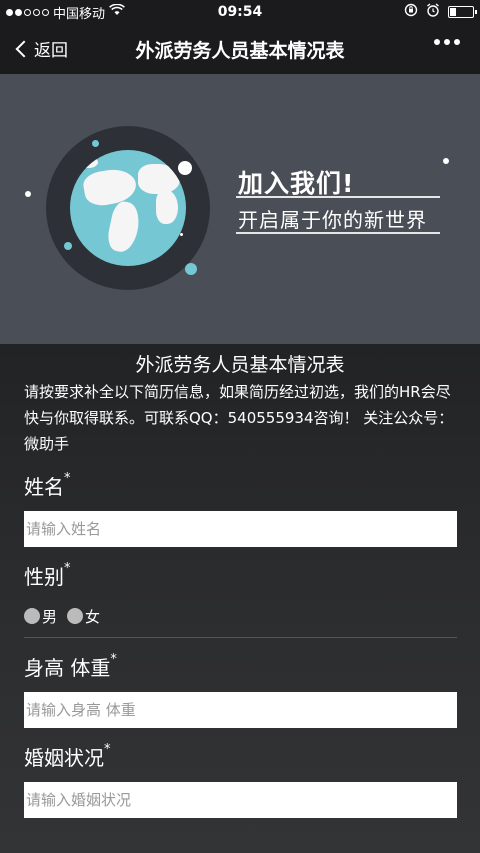 This screenshot has width=480, height=853. I want to click on height-weight-label: 身高 体重*, so click(70, 666).